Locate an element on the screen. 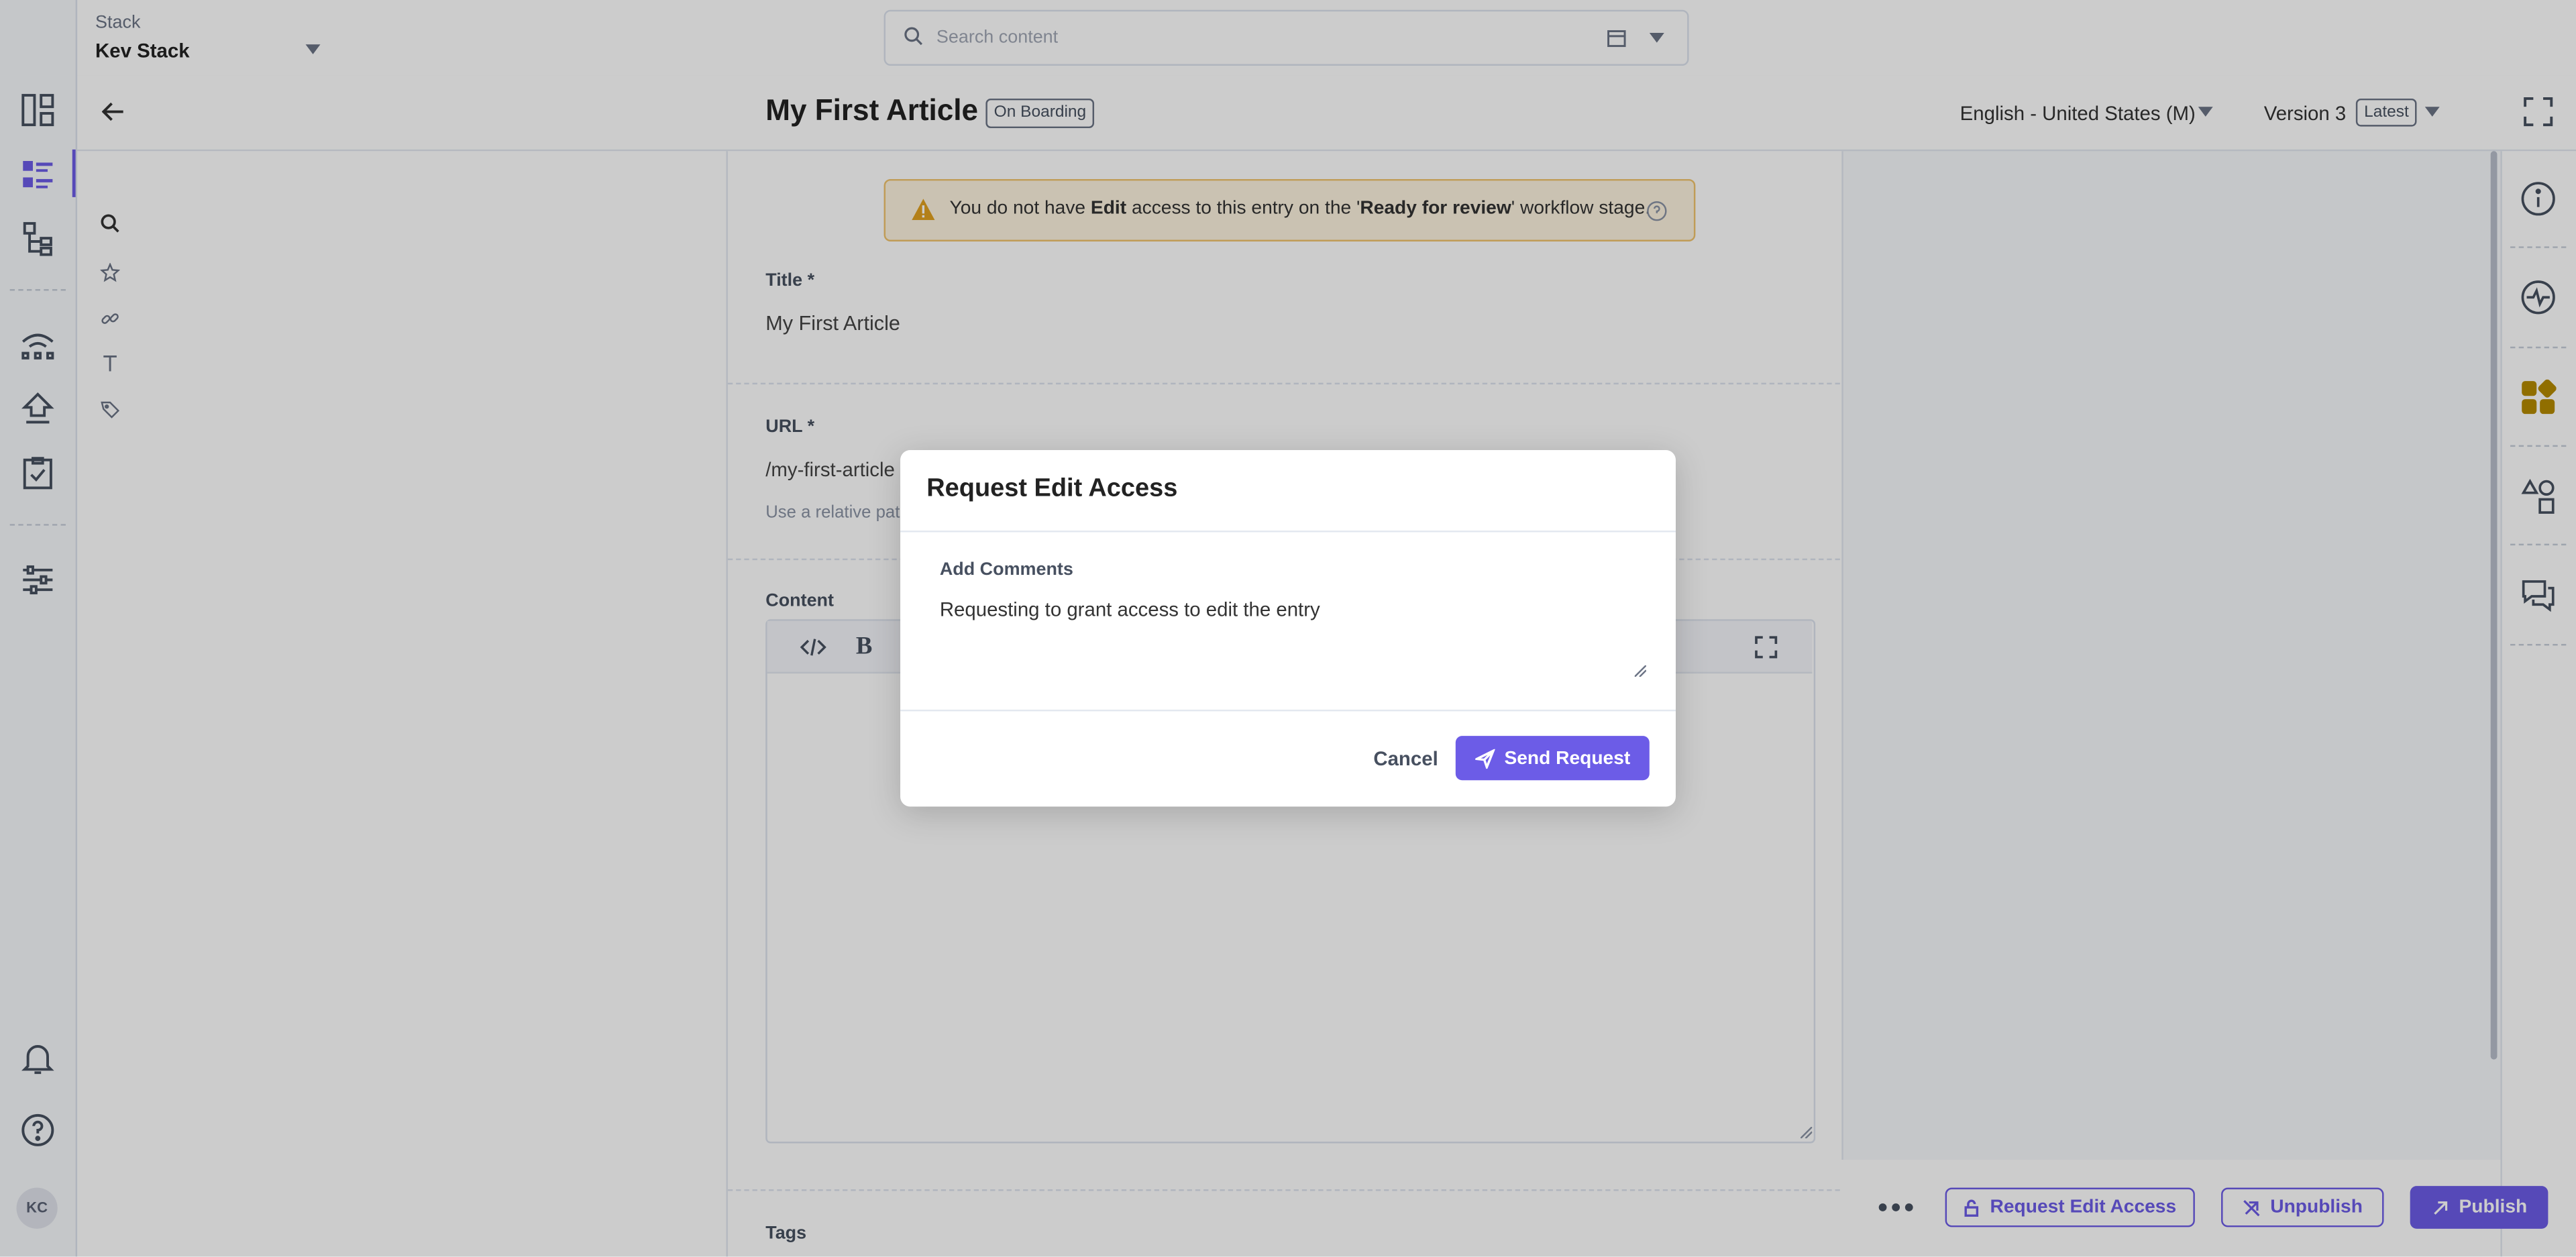 Image resolution: width=2576 pixels, height=1257 pixels. send-request-label: Send Request is located at coordinates (1567, 758).